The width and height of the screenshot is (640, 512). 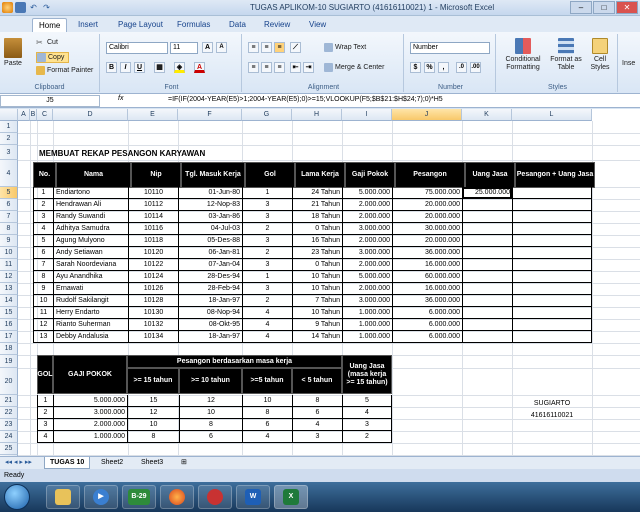 What do you see at coordinates (9, 401) in the screenshot?
I see `row-header: 21` at bounding box center [9, 401].